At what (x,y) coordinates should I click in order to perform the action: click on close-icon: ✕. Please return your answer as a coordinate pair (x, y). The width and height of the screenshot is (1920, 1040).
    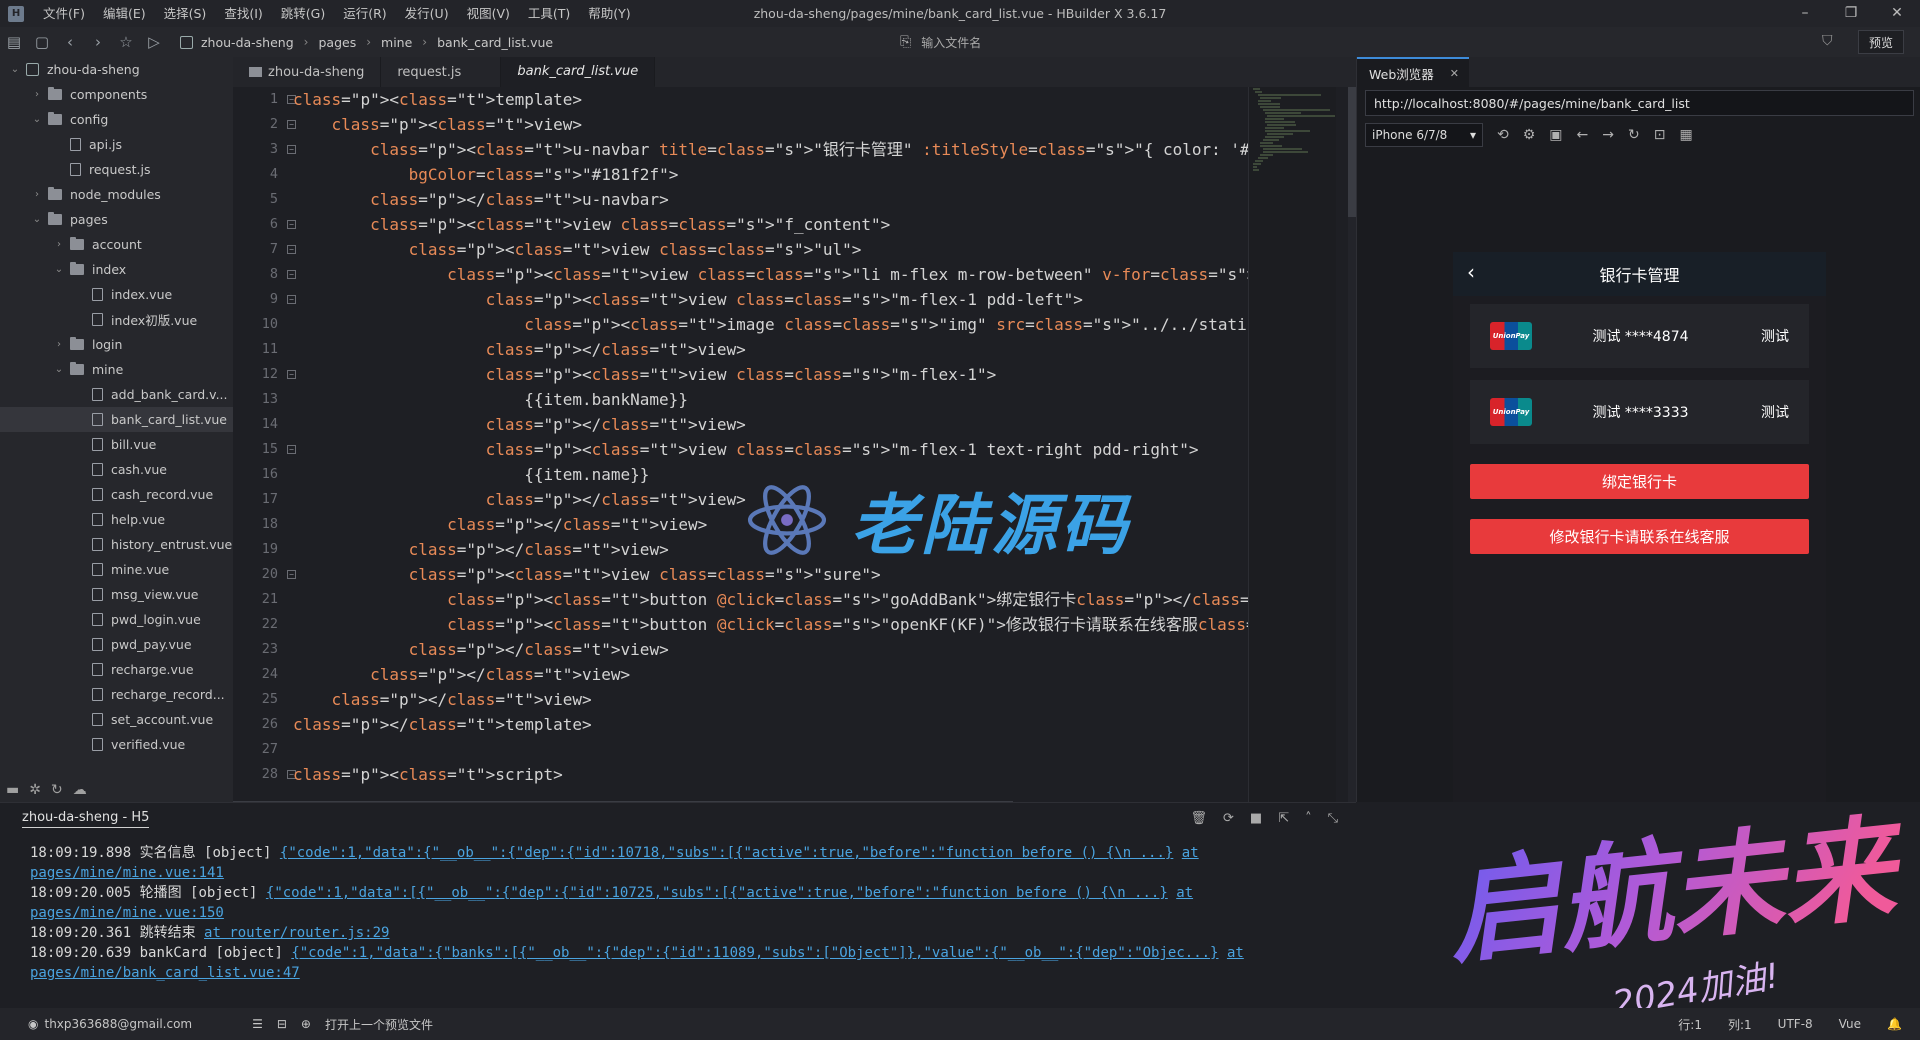
    Looking at the image, I should click on (1897, 13).